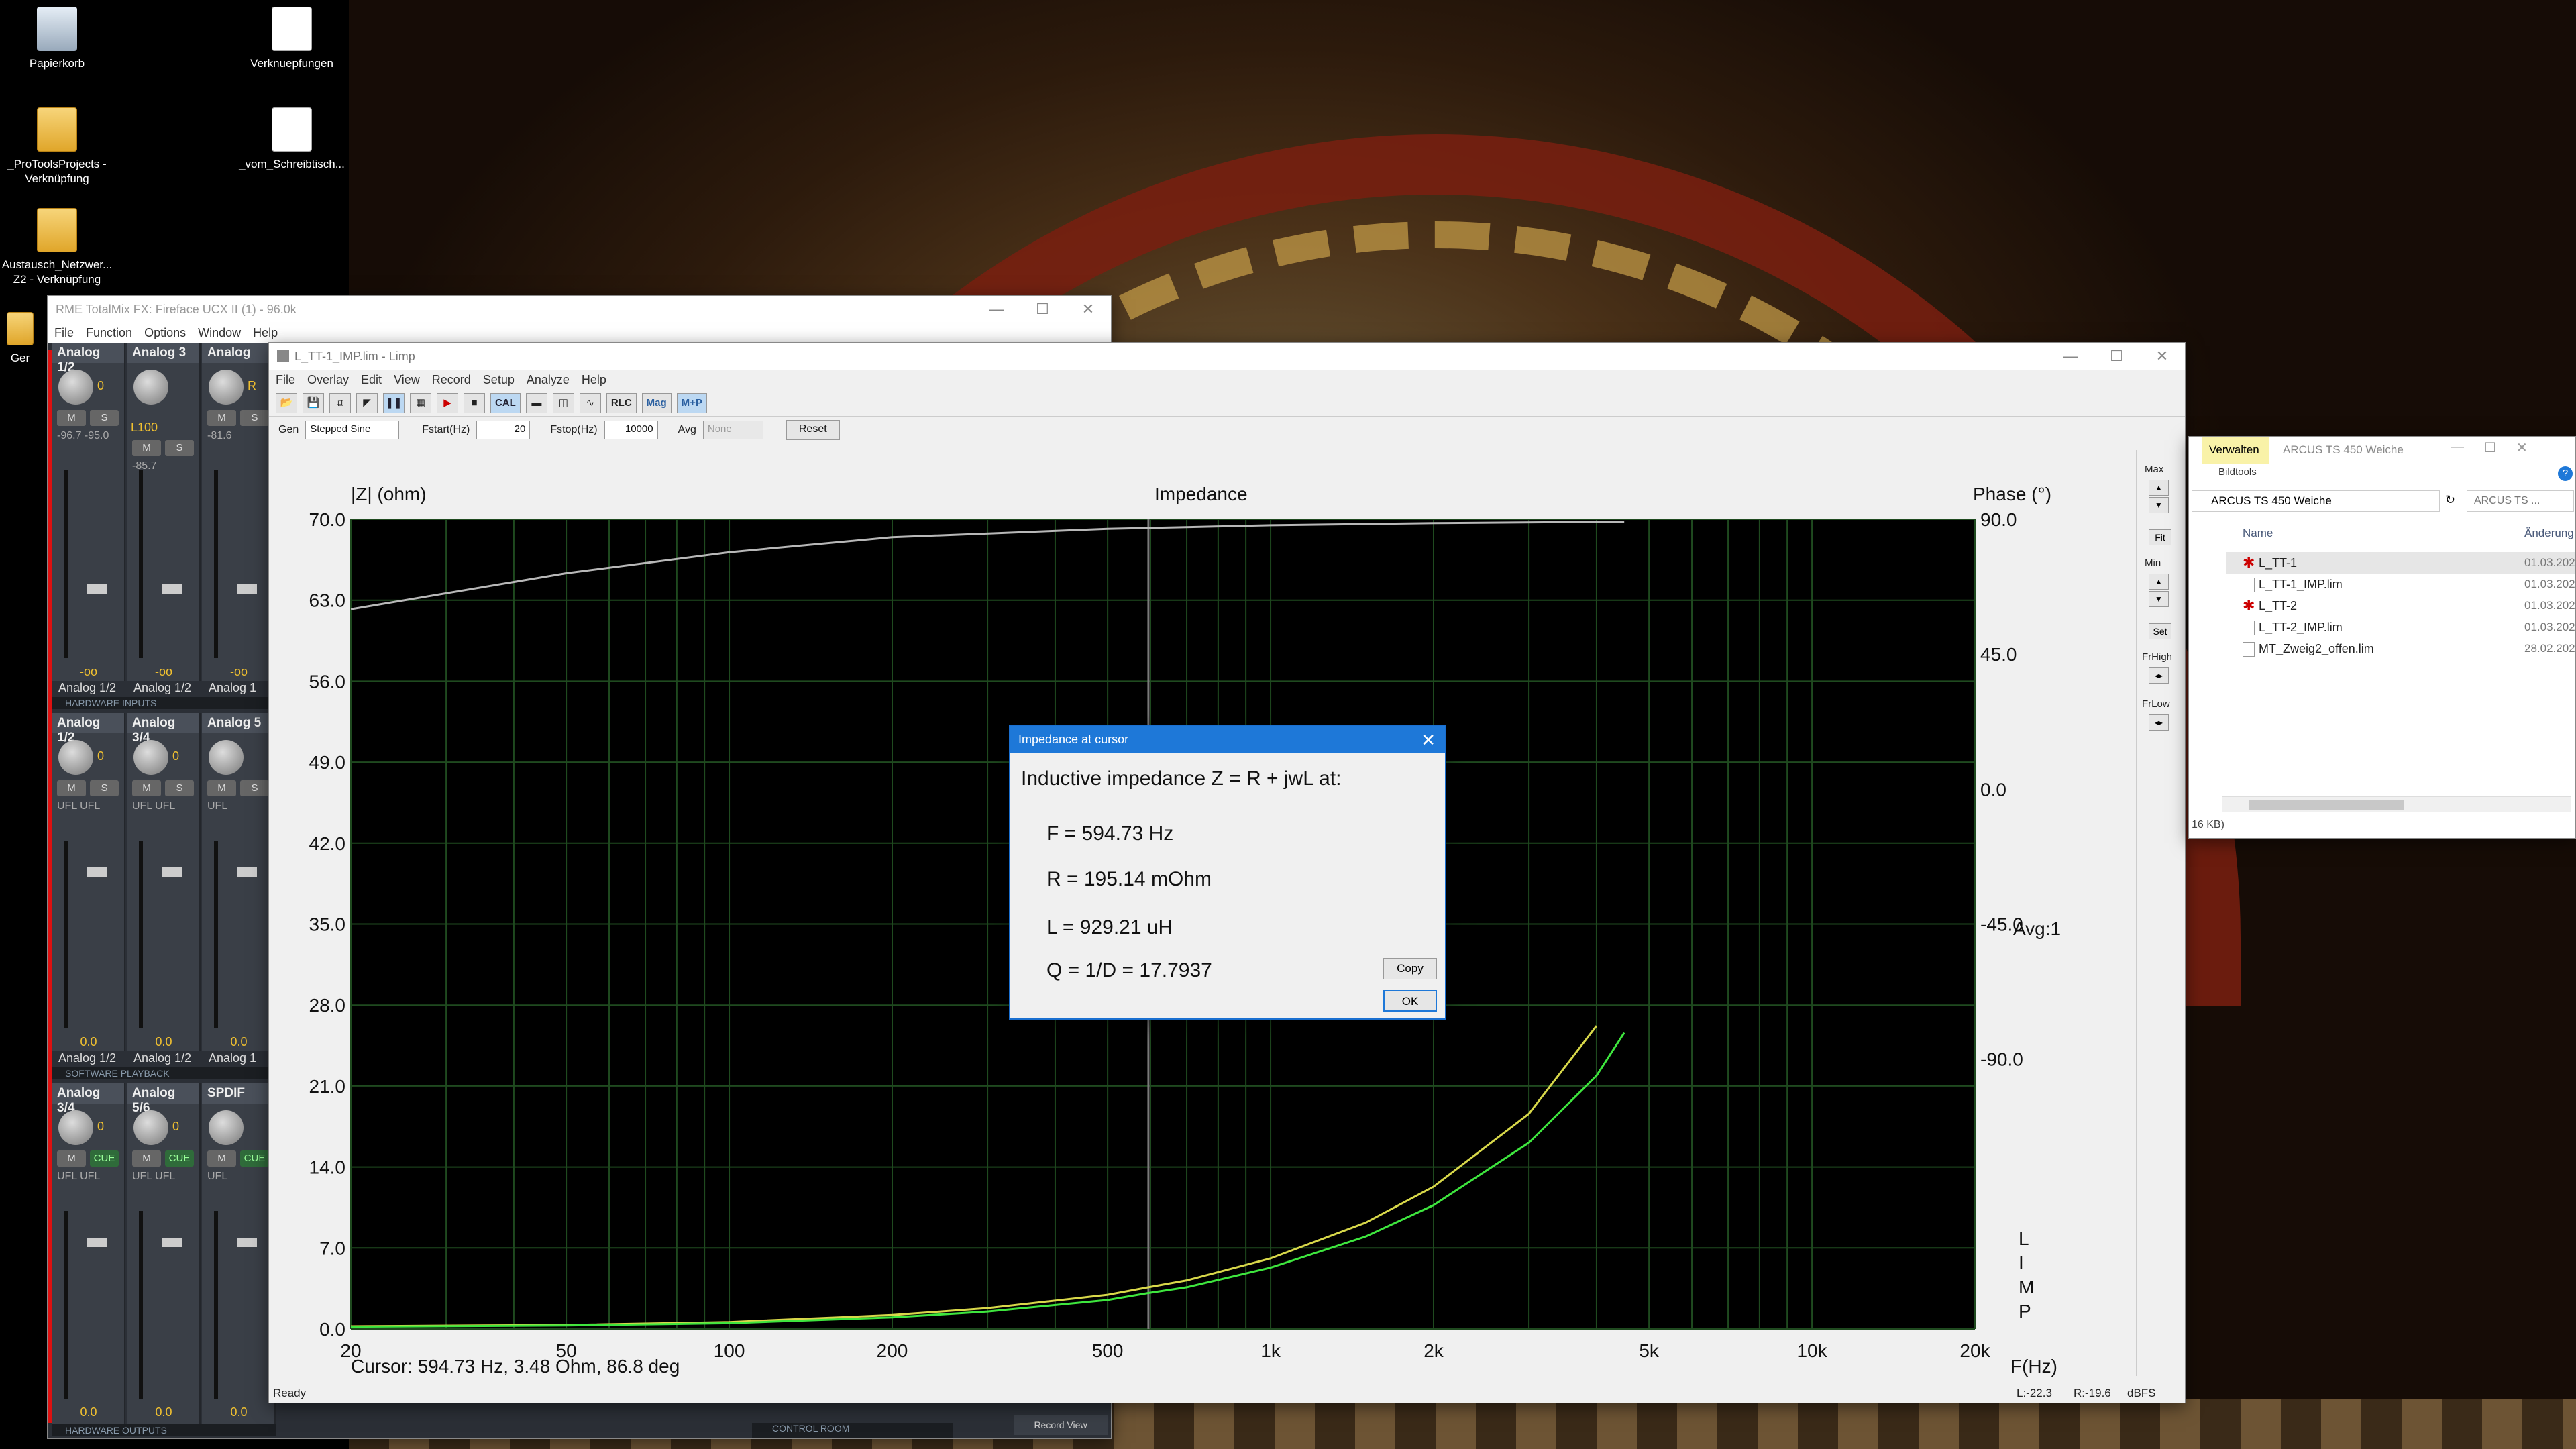  Describe the element at coordinates (2160, 631) in the screenshot. I see `set-button: Set` at that location.